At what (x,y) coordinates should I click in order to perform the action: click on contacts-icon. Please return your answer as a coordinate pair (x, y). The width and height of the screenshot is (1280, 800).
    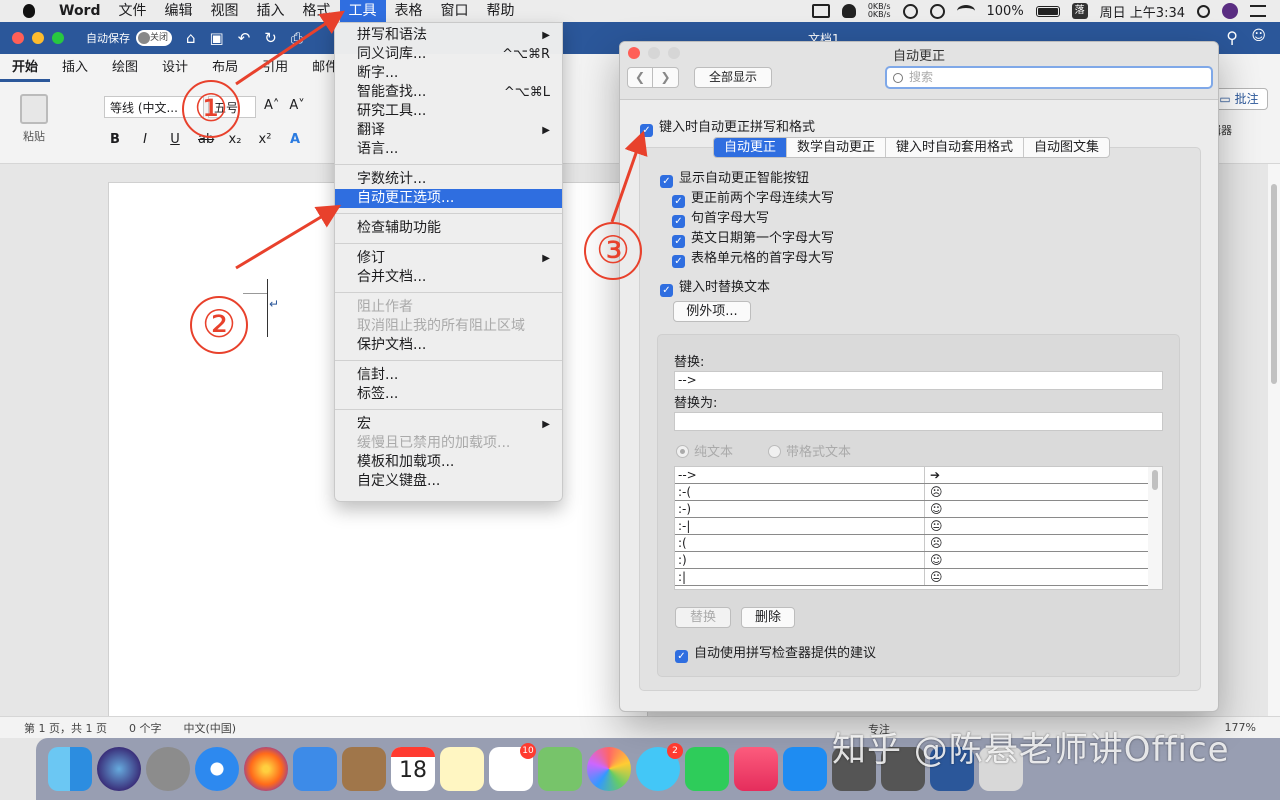
    Looking at the image, I should click on (364, 769).